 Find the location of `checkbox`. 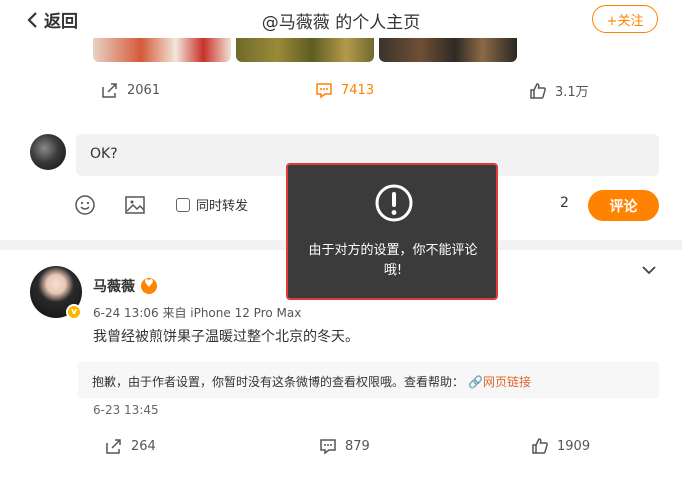

checkbox is located at coordinates (183, 204).